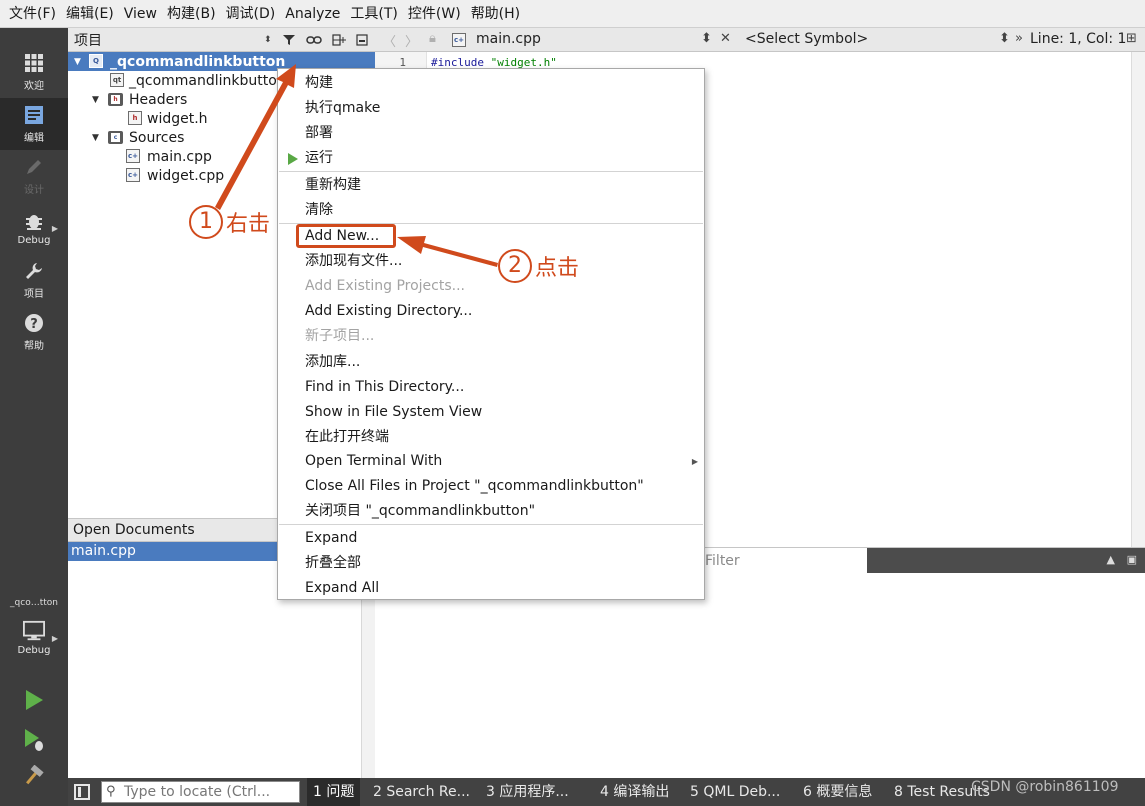 The height and width of the screenshot is (806, 1145). I want to click on menu-item-run: 运行, so click(491, 158).